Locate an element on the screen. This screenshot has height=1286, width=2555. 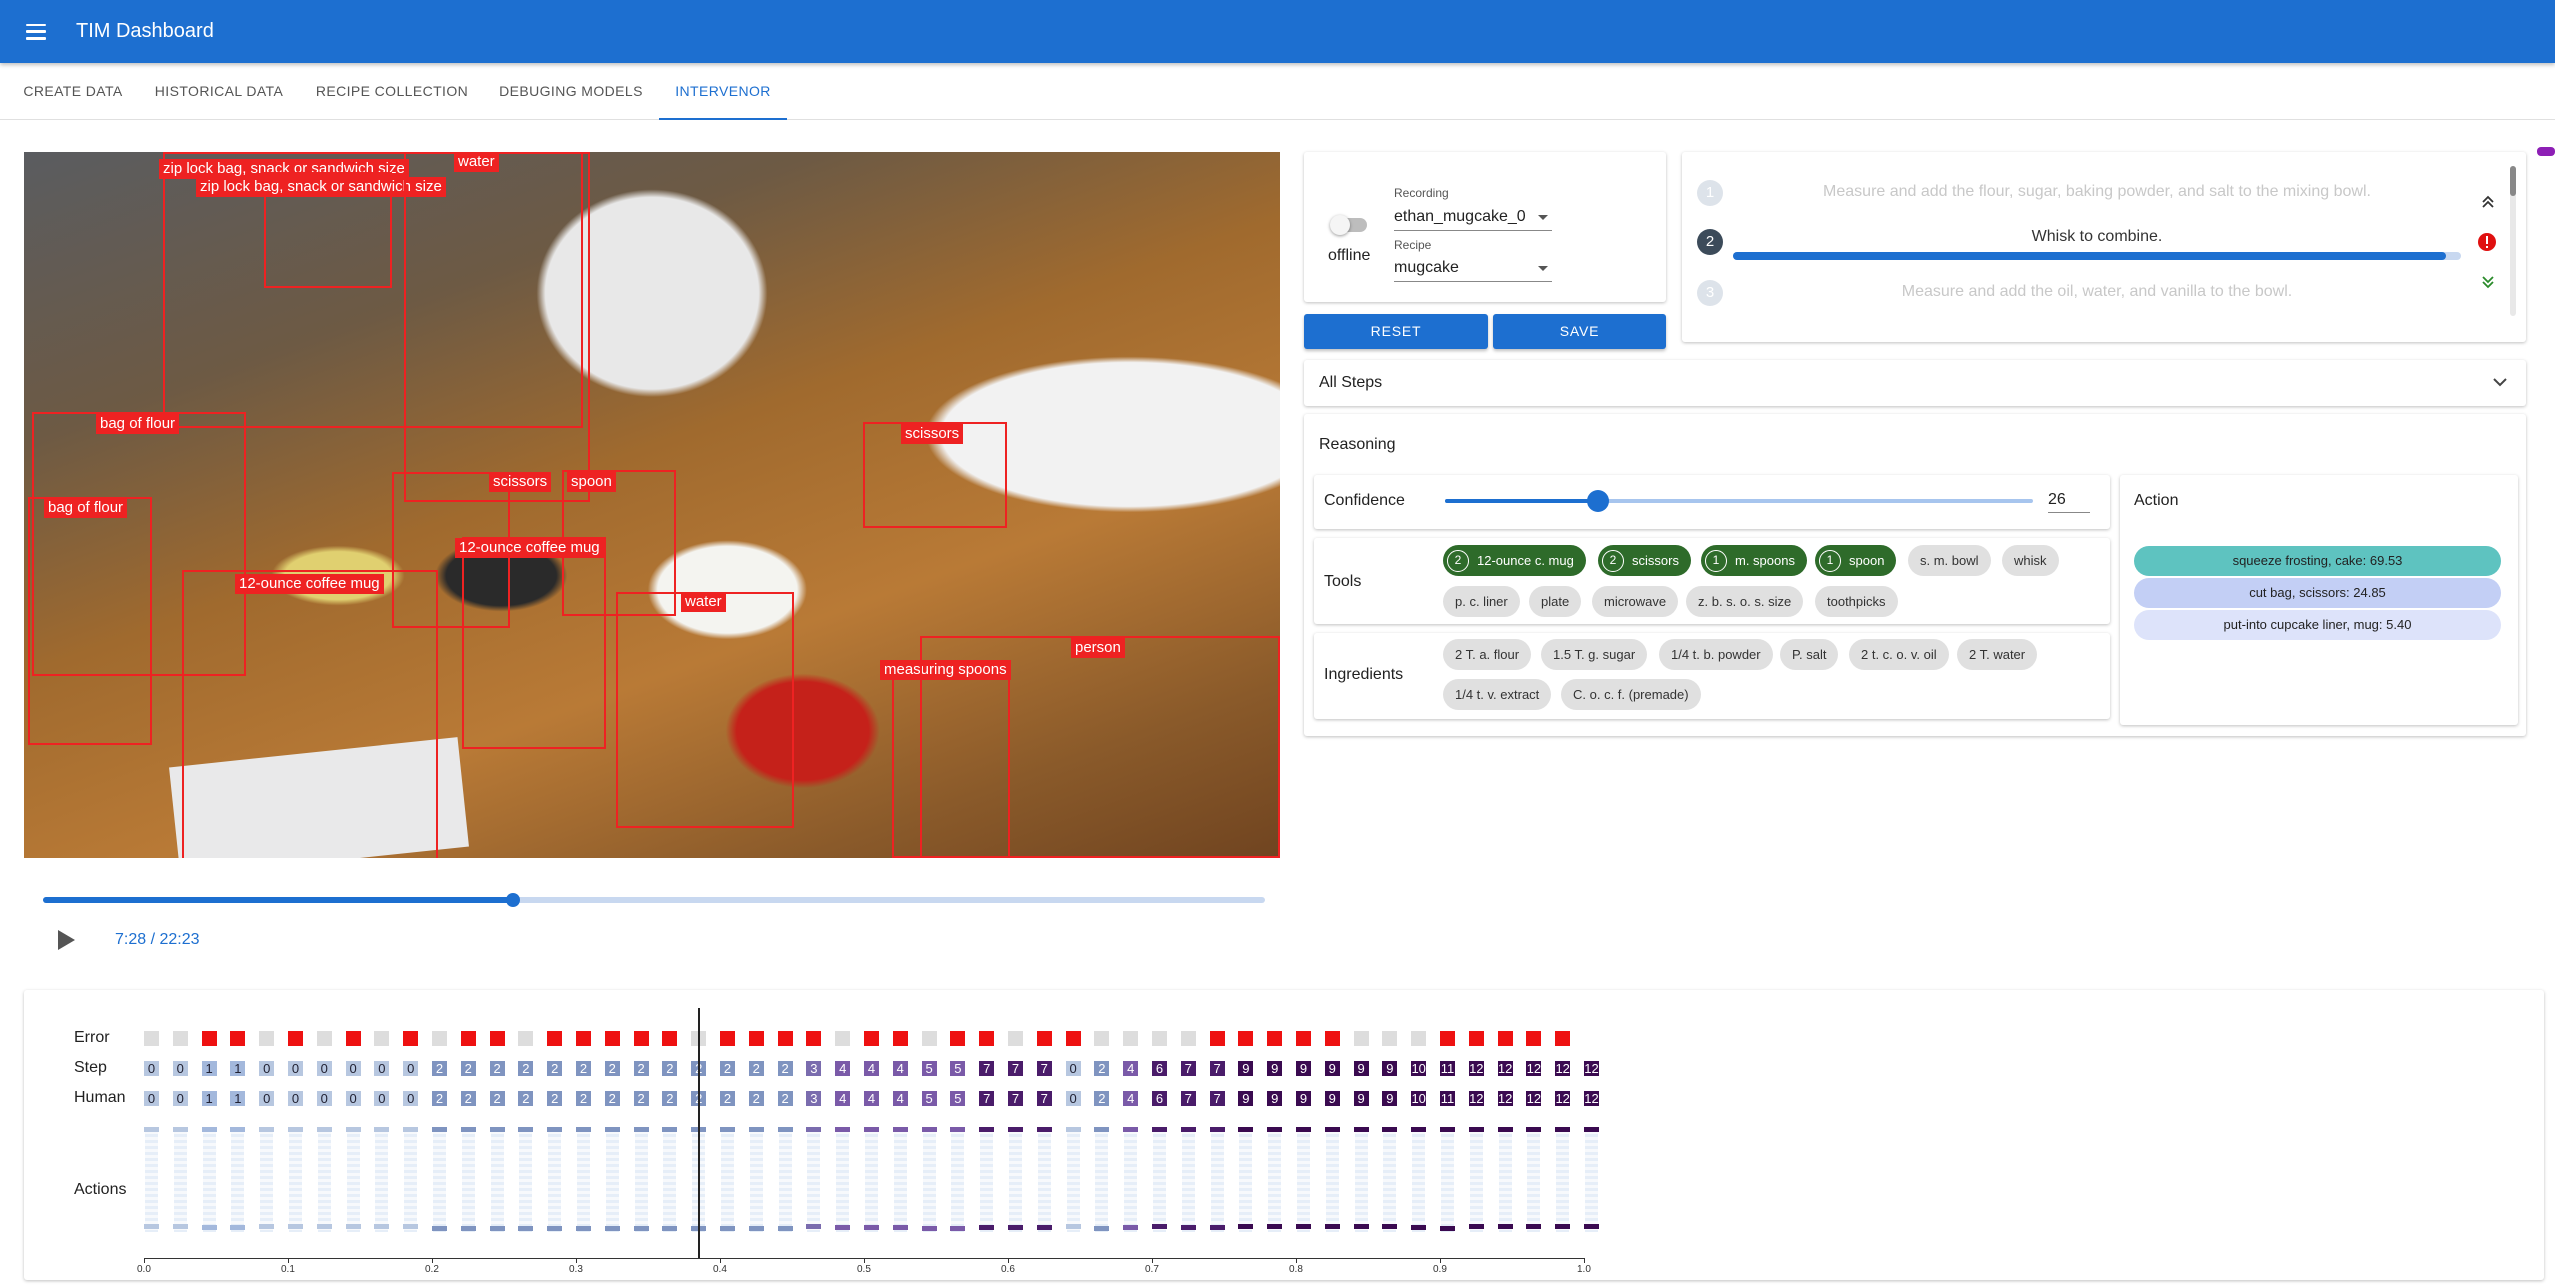
tool-chip-active: 2 scissors is located at coordinates (1644, 560).